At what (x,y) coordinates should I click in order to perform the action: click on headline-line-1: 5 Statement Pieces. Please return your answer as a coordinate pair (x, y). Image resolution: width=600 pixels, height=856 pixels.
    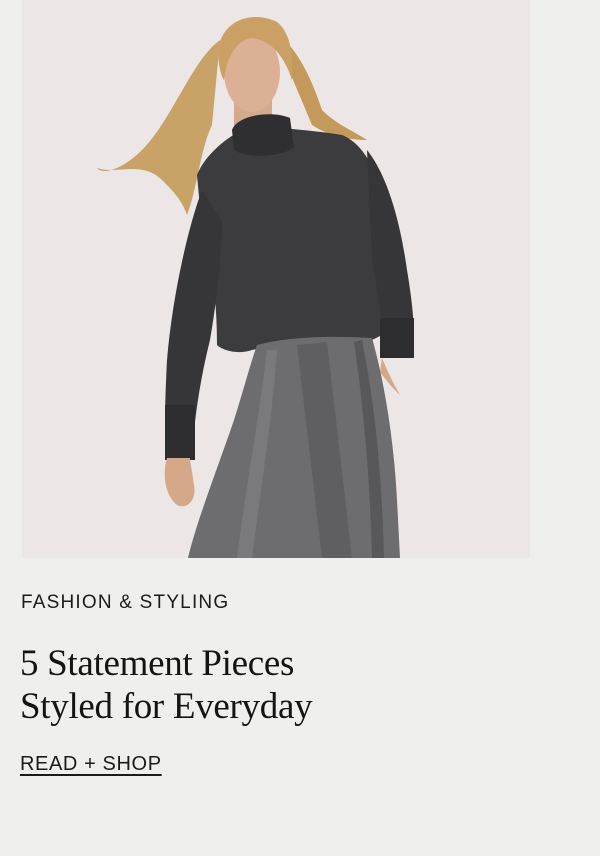
    Looking at the image, I should click on (280, 663).